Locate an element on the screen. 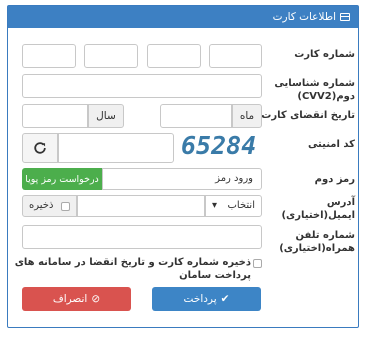 Image resolution: width=365 pixels, height=337 pixels. pay-button: پرداخت ✔ is located at coordinates (206, 299).